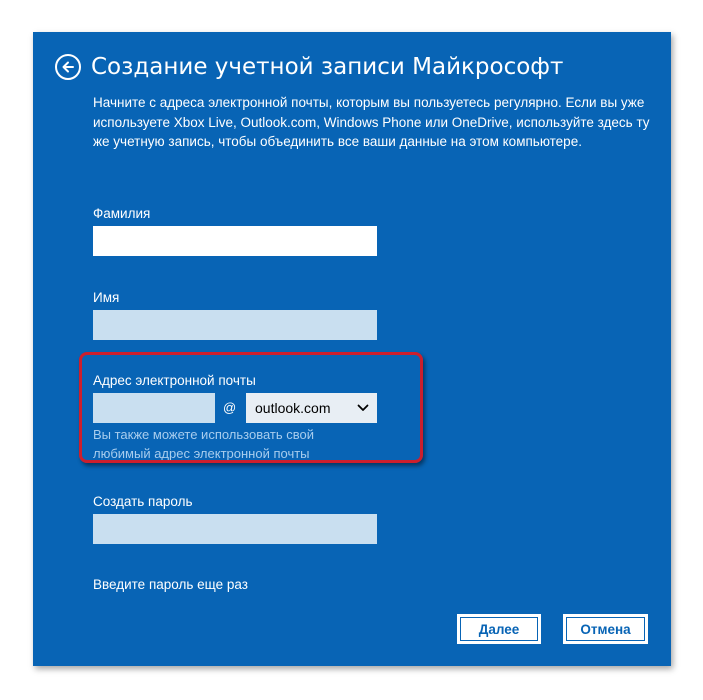 Image resolution: width=703 pixels, height=700 pixels. I want to click on at-sign: @, so click(230, 407).